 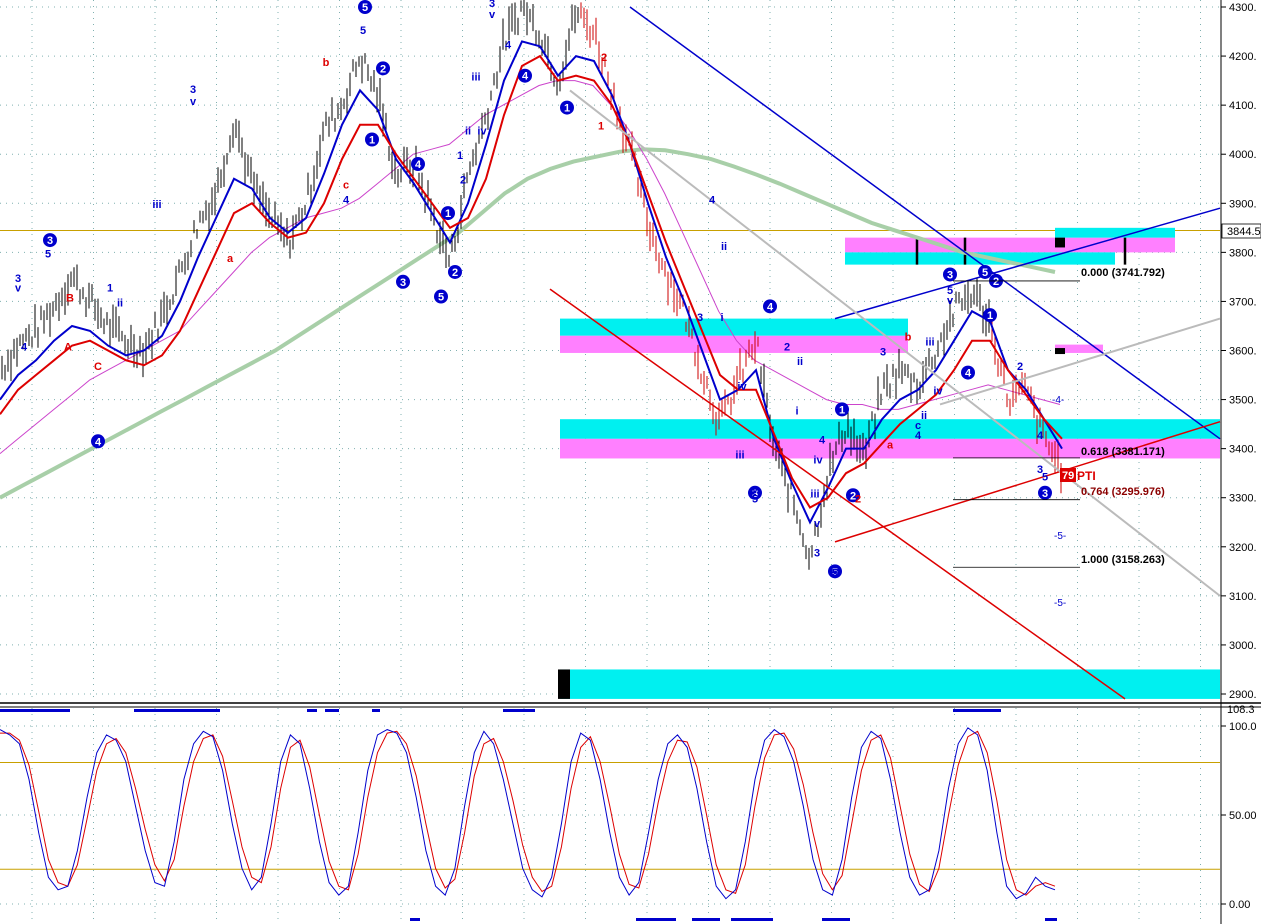 What do you see at coordinates (890, 684) in the screenshot?
I see `zone-cyan-bottom` at bounding box center [890, 684].